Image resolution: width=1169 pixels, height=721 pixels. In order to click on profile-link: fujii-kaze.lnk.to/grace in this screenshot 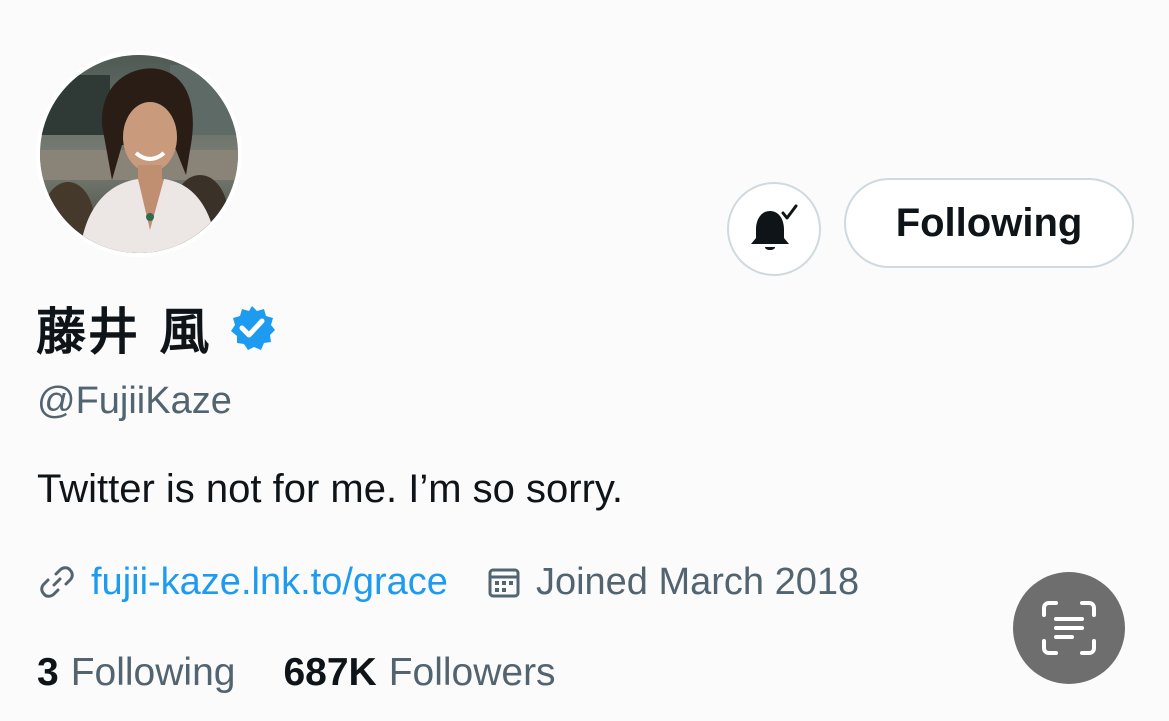, I will do `click(269, 582)`.